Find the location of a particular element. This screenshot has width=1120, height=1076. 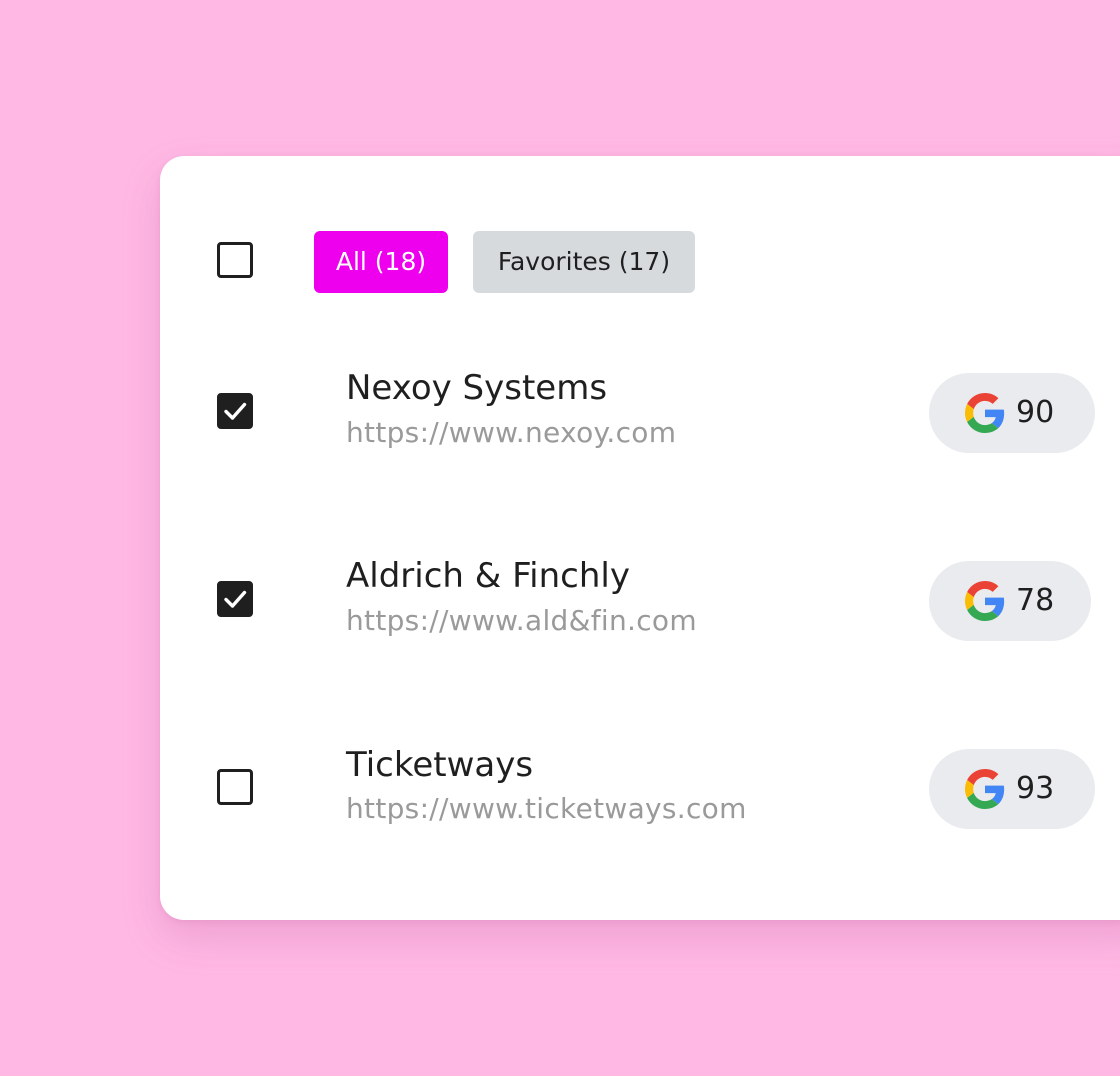

company-url: https://www.nexoy.com is located at coordinates (511, 432).